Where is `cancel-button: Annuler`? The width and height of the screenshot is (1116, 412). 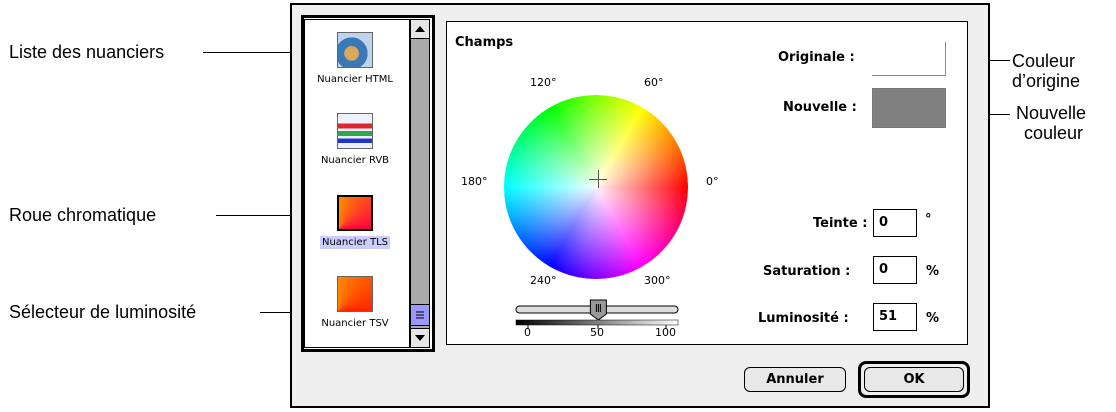 cancel-button: Annuler is located at coordinates (795, 379).